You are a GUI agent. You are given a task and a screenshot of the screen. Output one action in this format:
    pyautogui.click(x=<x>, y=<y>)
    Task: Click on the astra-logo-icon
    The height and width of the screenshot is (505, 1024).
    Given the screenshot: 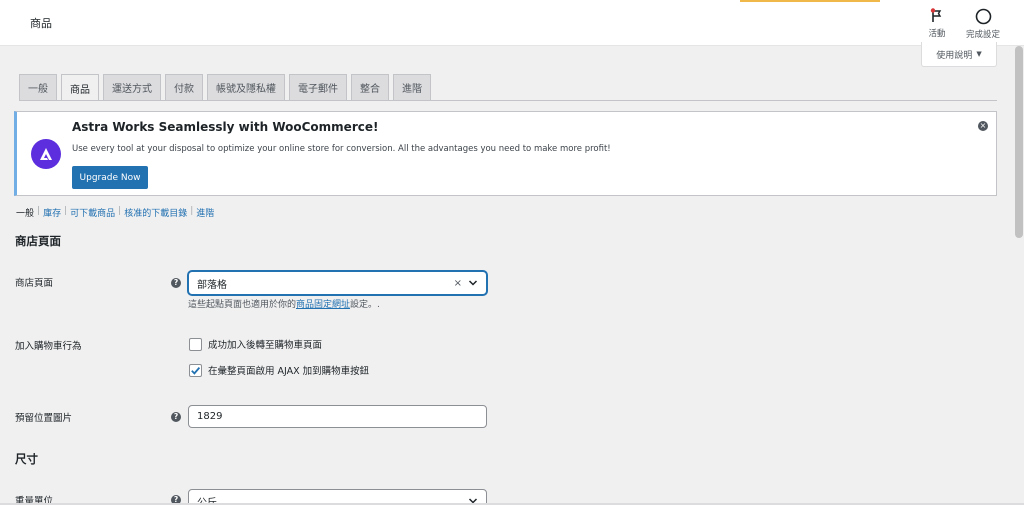 What is the action you would take?
    pyautogui.click(x=46, y=154)
    